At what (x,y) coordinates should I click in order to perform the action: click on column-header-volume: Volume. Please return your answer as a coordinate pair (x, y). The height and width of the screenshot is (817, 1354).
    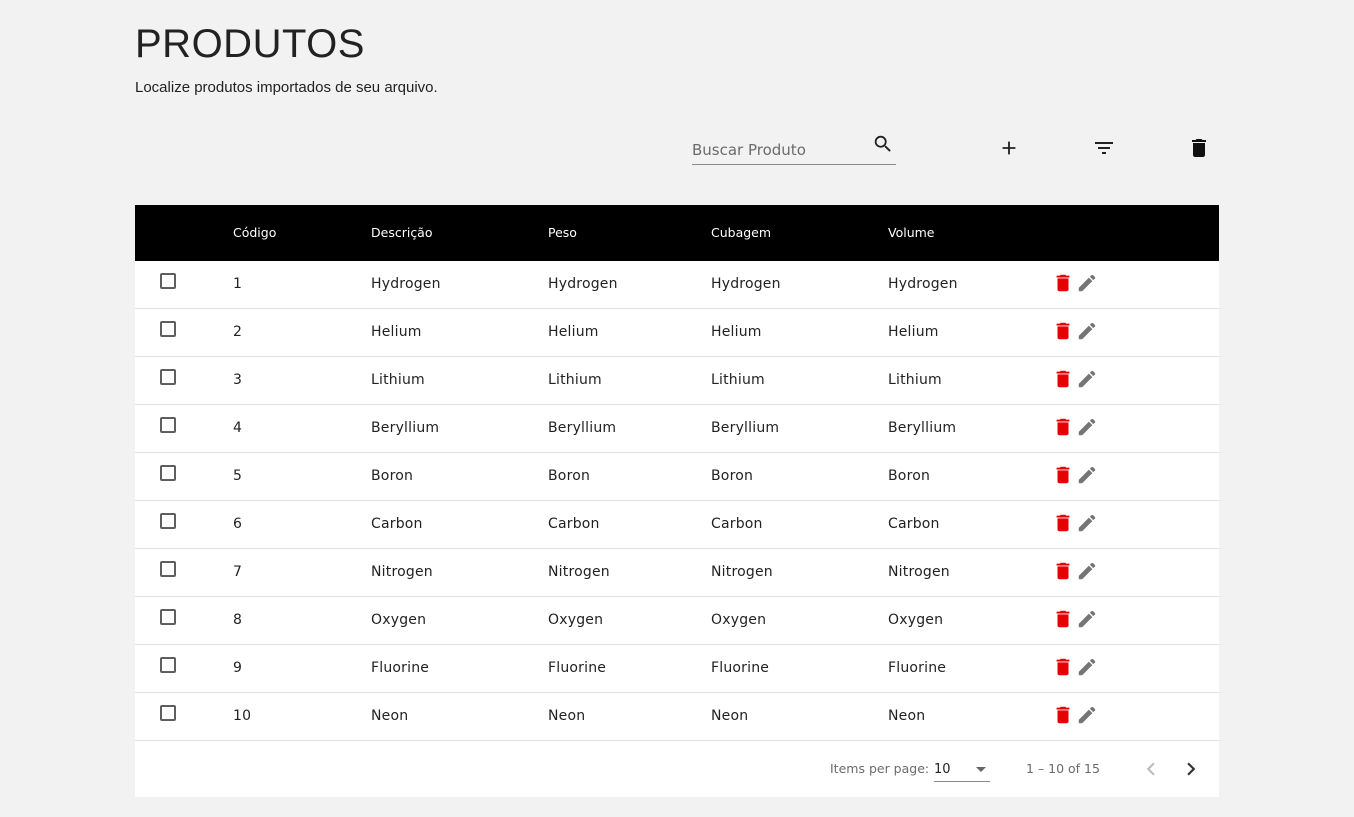
    Looking at the image, I should click on (911, 233).